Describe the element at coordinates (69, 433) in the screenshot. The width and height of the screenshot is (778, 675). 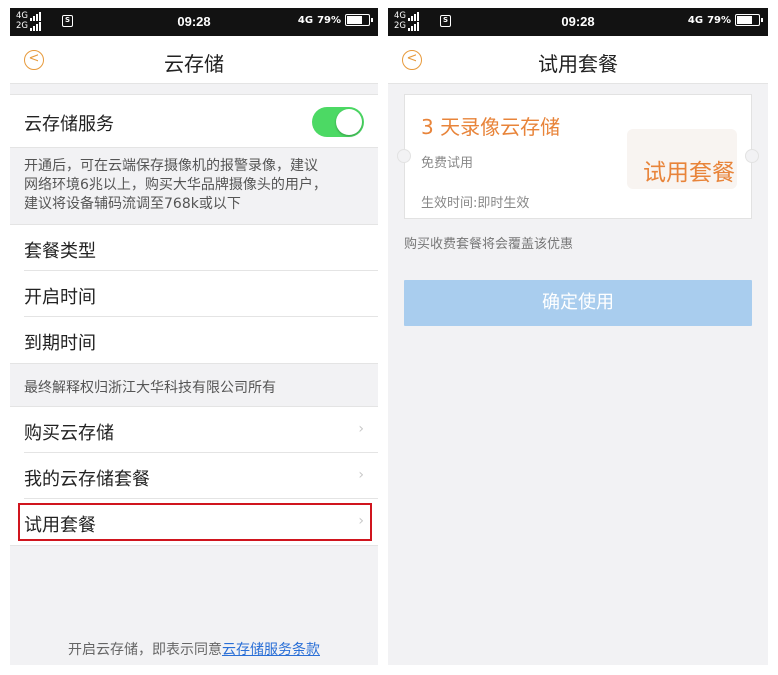
I see `row-label: 购买云存储` at that location.